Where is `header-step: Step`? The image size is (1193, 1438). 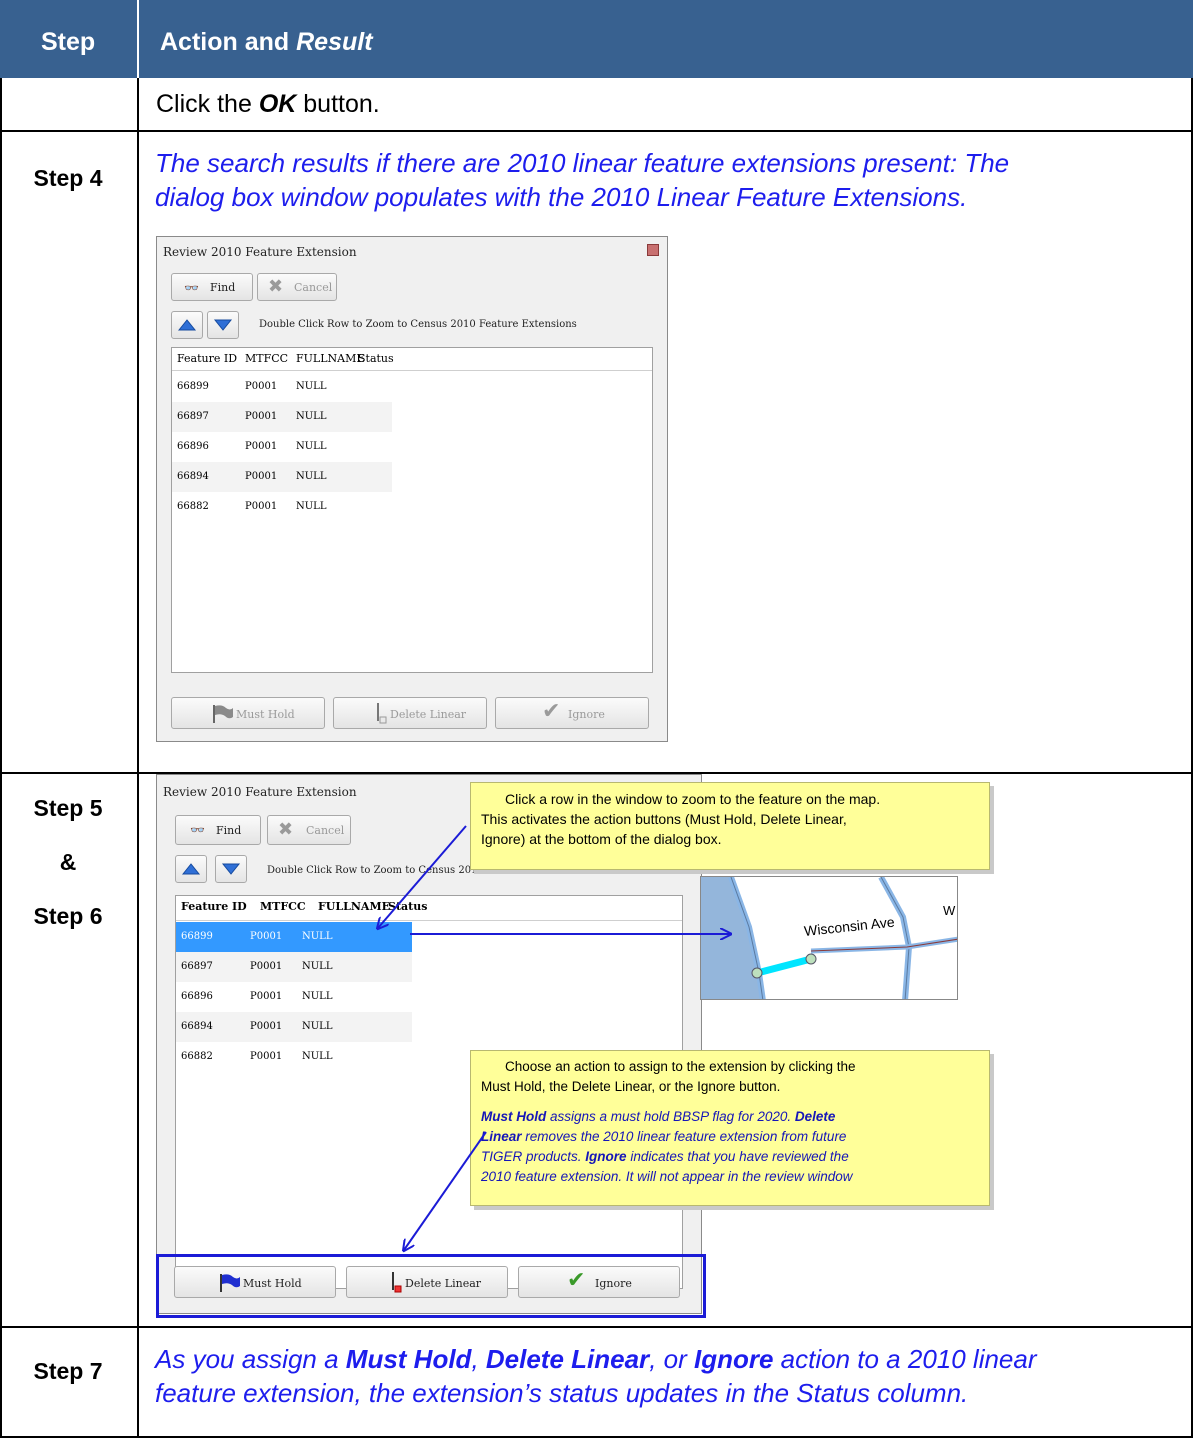
header-step: Step is located at coordinates (68, 42).